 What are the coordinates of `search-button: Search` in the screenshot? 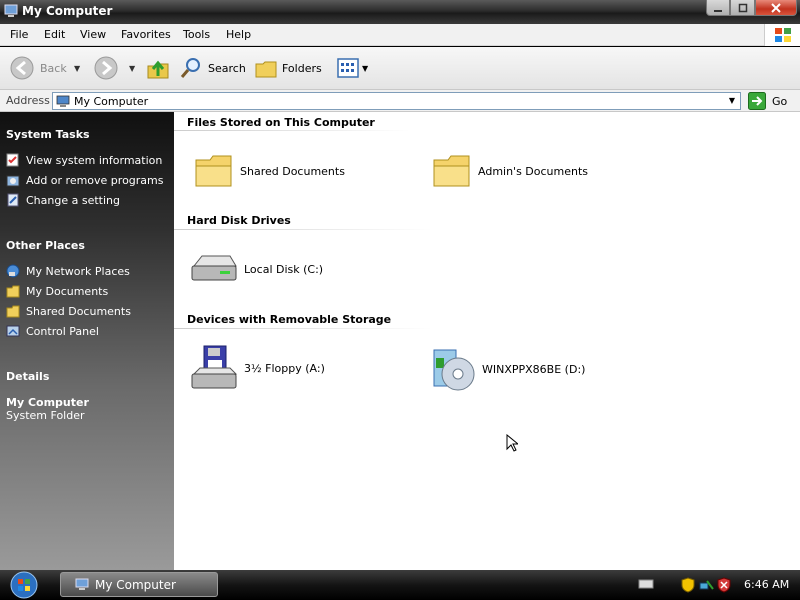 It's located at (213, 68).